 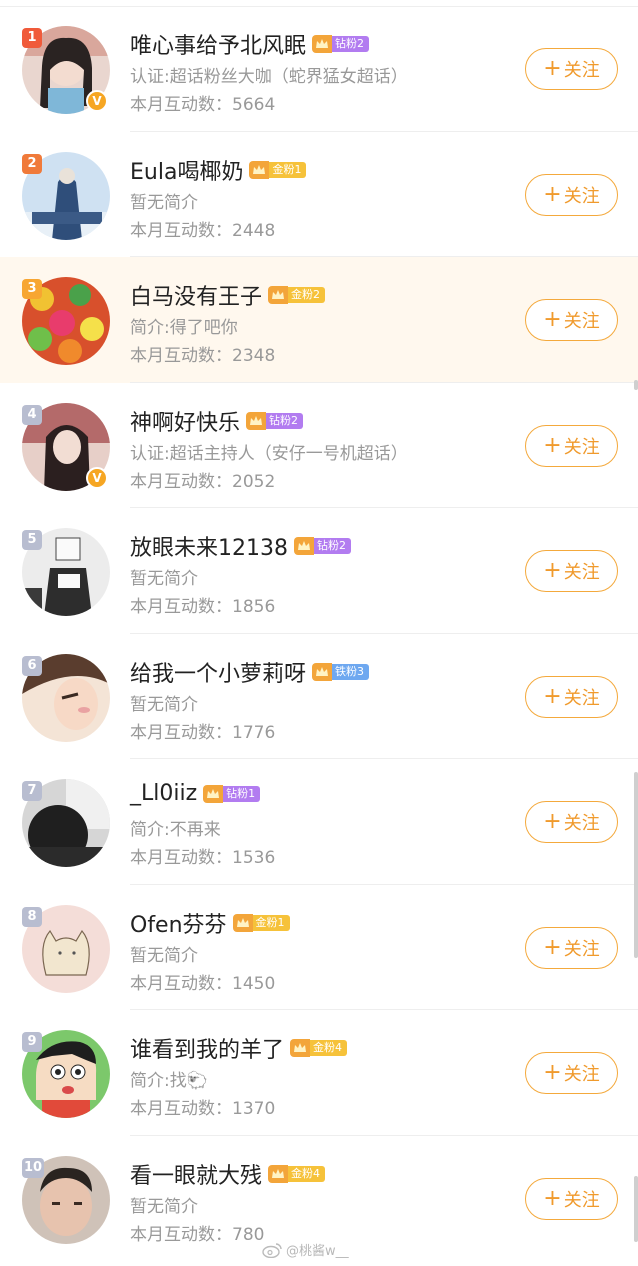 I want to click on monthly-interaction-count: 本月互动数：5664, so click(x=203, y=105).